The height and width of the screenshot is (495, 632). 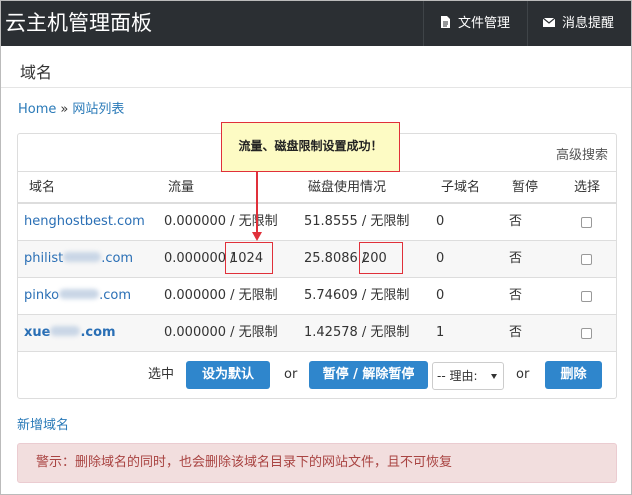 I want to click on domain-prefix: pinko, so click(x=42, y=295).